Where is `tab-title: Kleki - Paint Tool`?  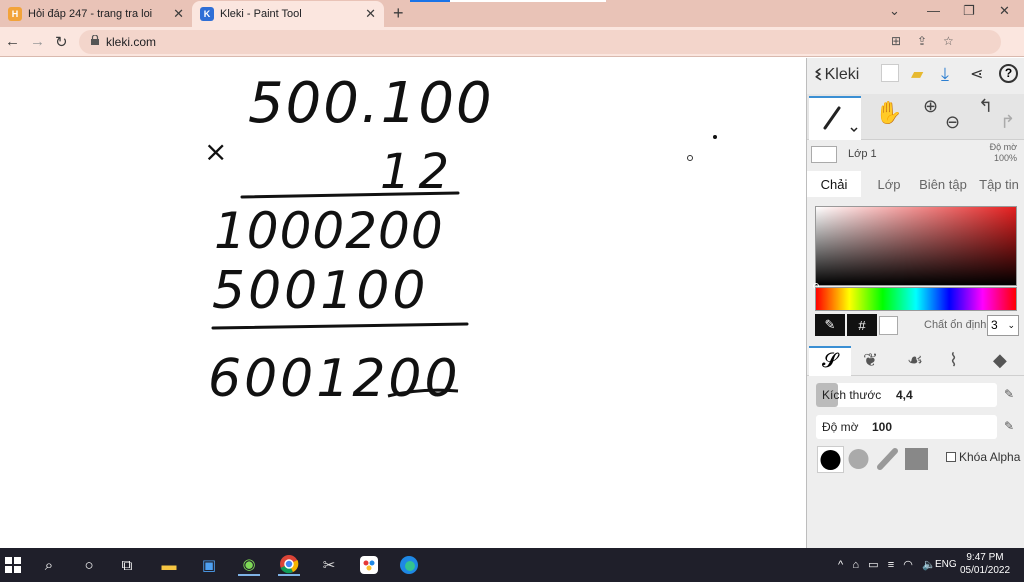
tab-title: Kleki - Paint Tool is located at coordinates (261, 14).